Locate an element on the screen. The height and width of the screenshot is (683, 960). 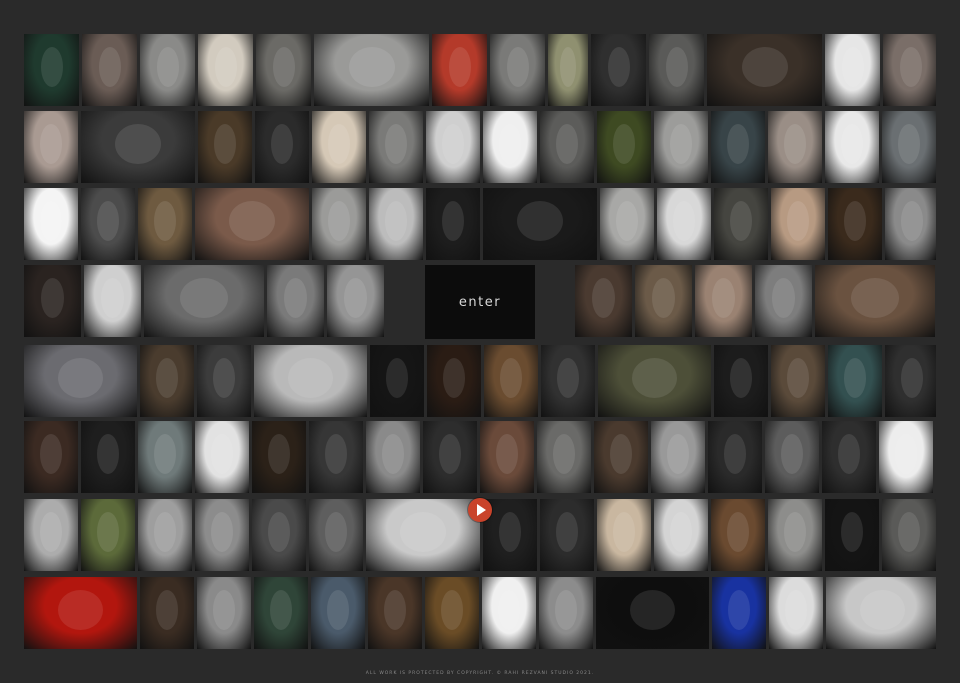
enter-button: enter is located at coordinates (480, 302).